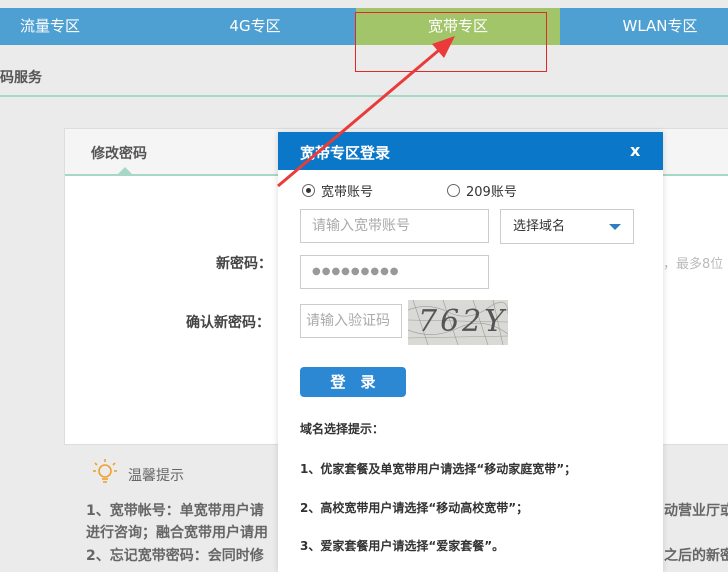  Describe the element at coordinates (696, 511) in the screenshot. I see `tips-line-1-right: 动营业厅或` at that location.